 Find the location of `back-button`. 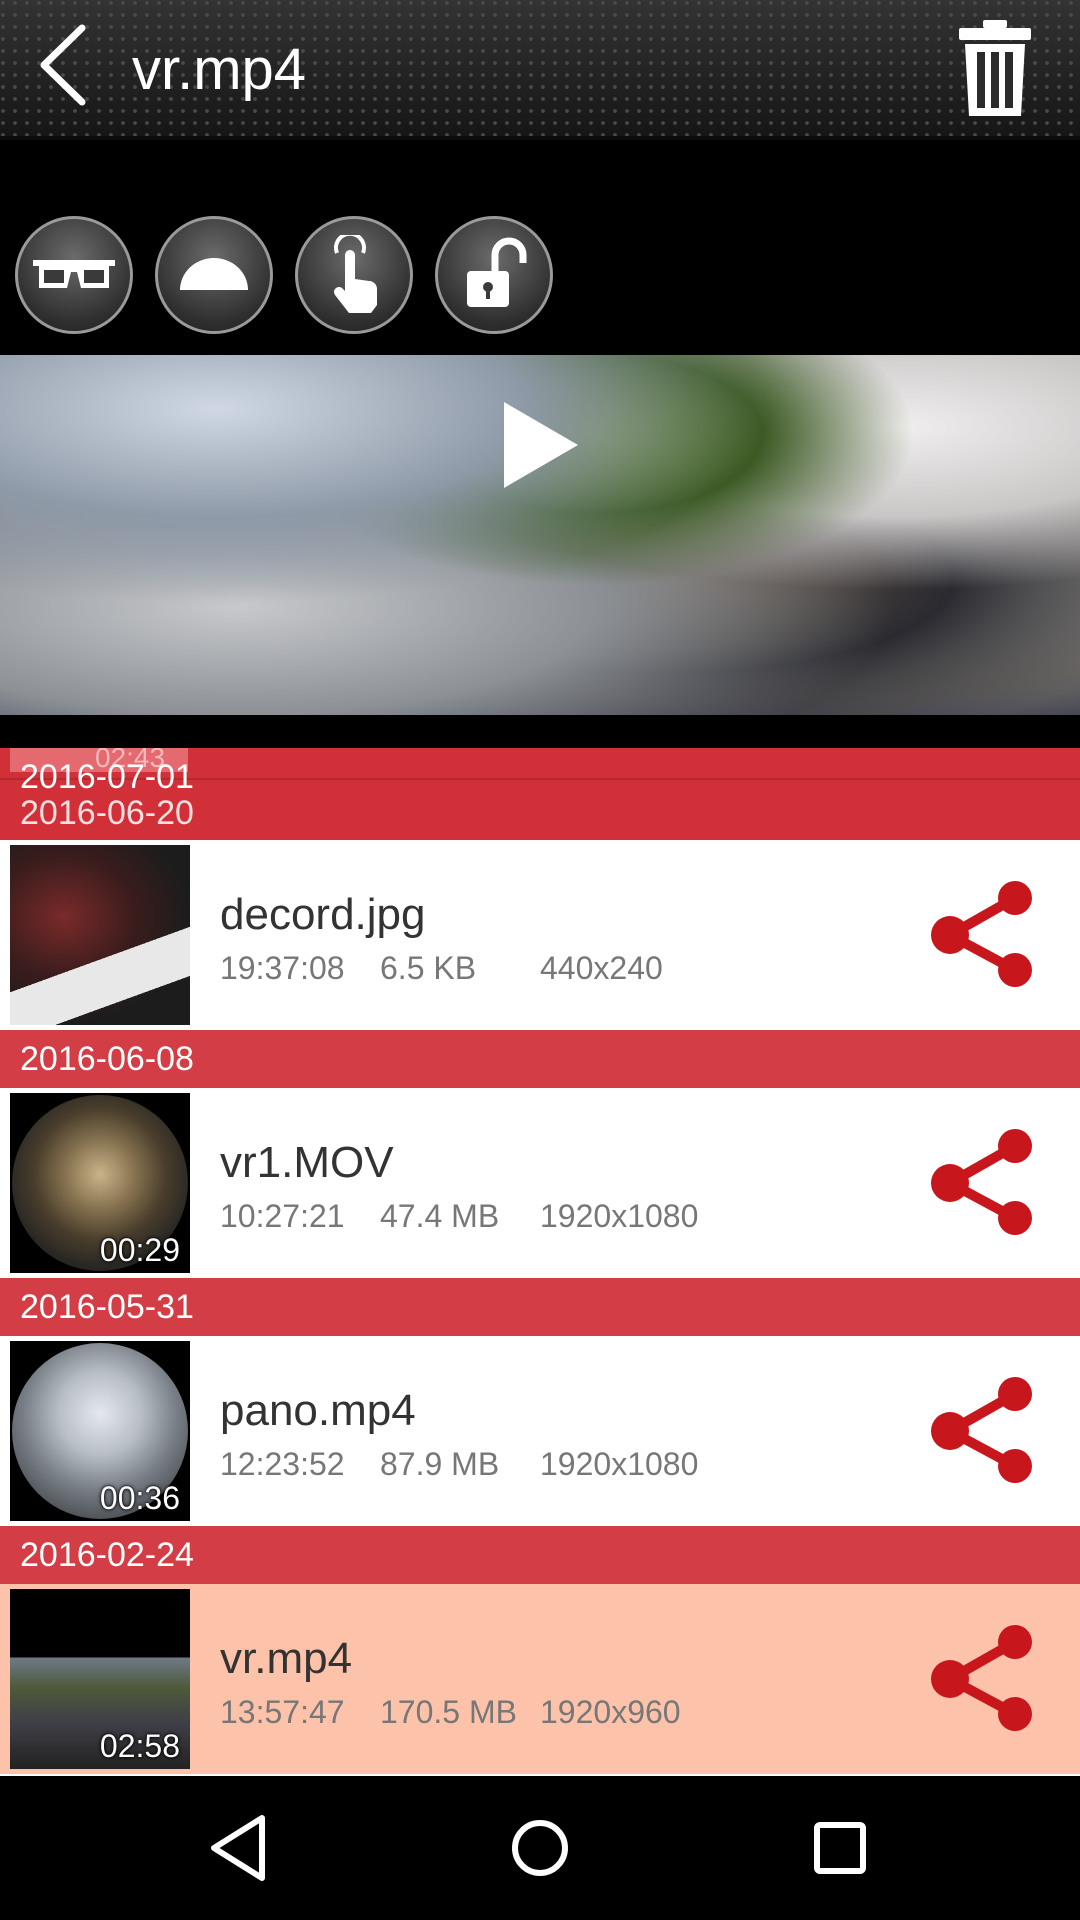

back-button is located at coordinates (65, 65).